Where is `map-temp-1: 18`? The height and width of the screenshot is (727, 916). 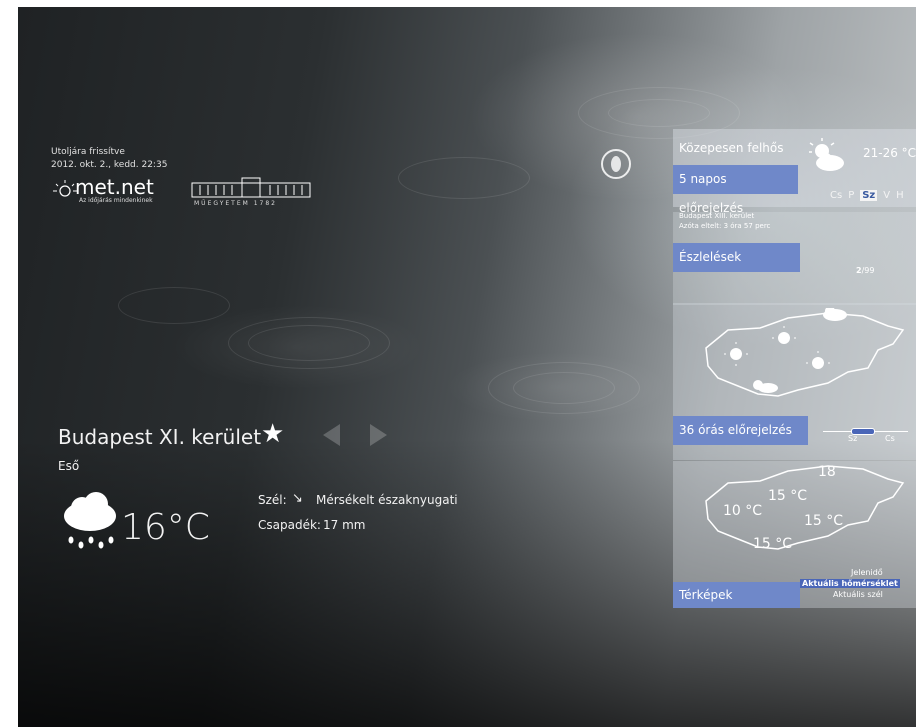 map-temp-1: 18 is located at coordinates (827, 472).